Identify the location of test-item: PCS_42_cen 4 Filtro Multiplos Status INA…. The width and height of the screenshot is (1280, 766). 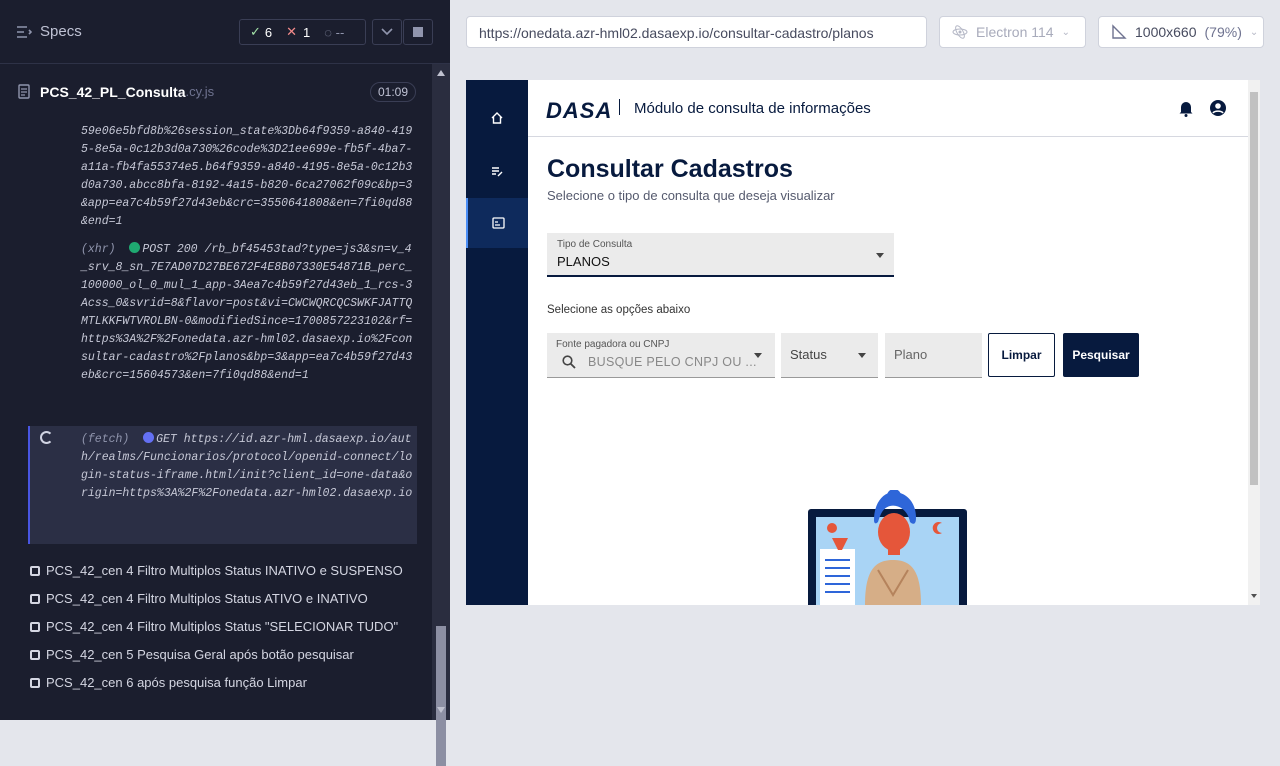
(216, 570).